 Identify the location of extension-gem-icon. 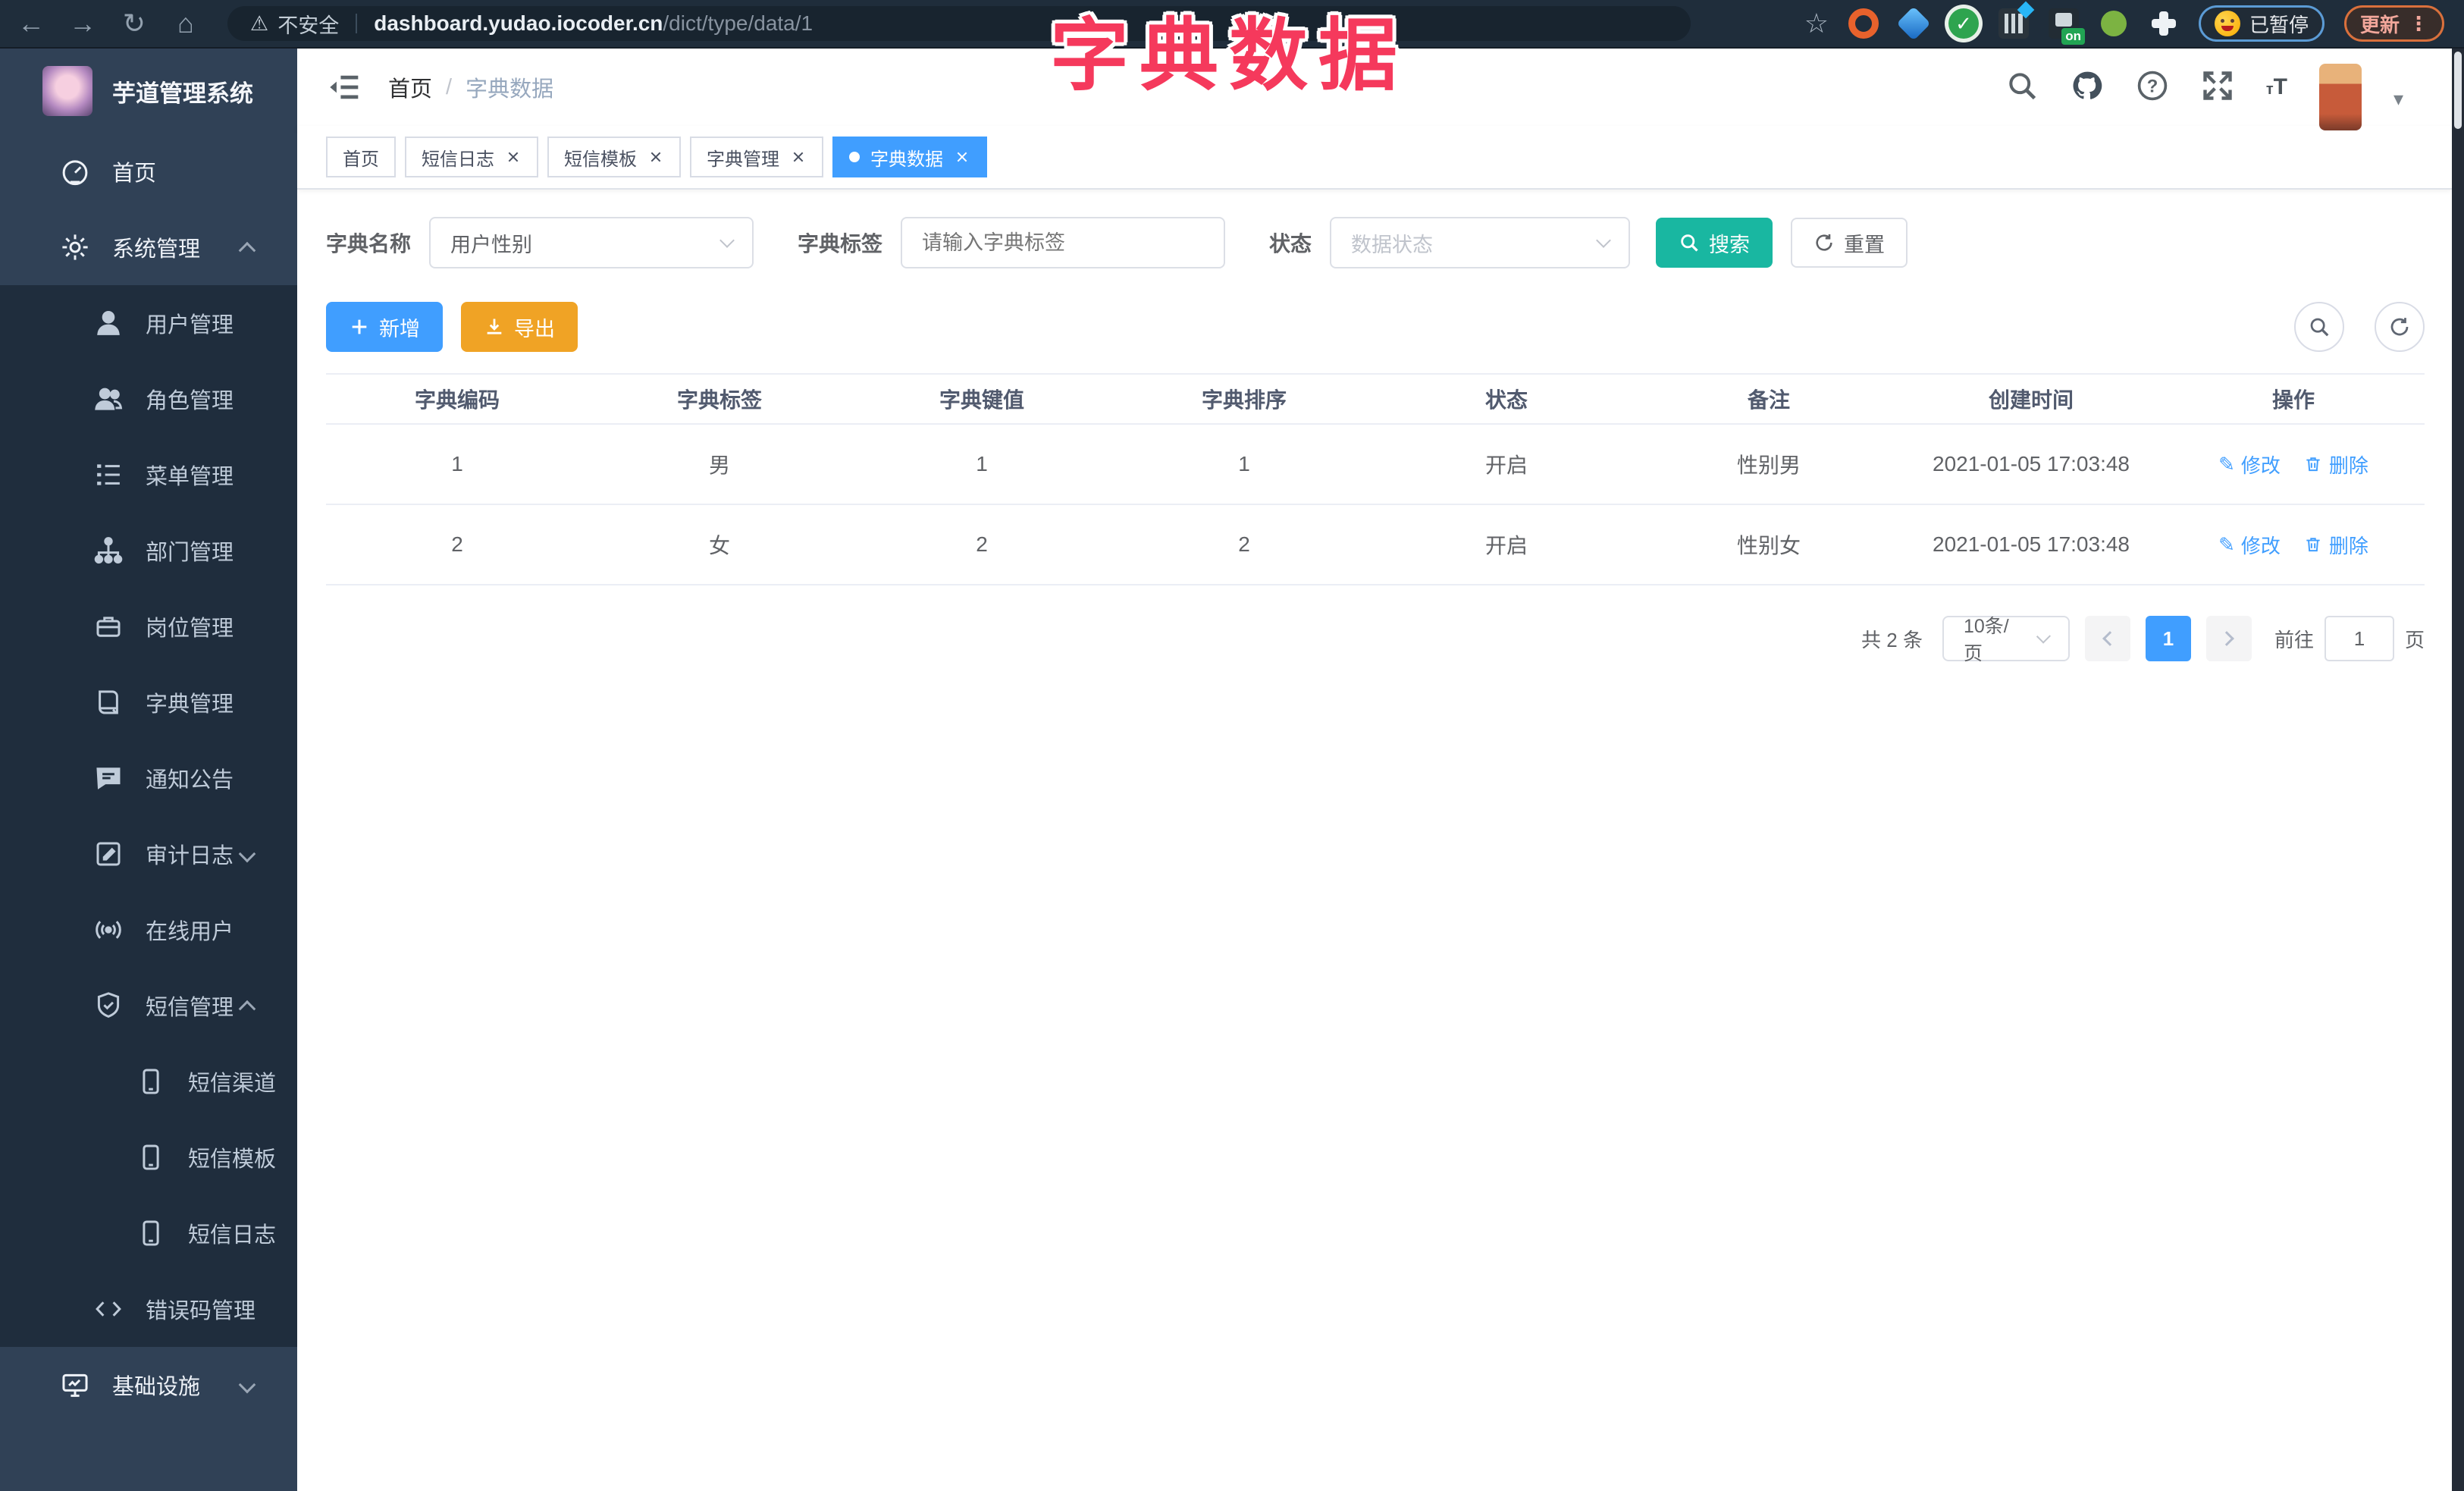
(1913, 23).